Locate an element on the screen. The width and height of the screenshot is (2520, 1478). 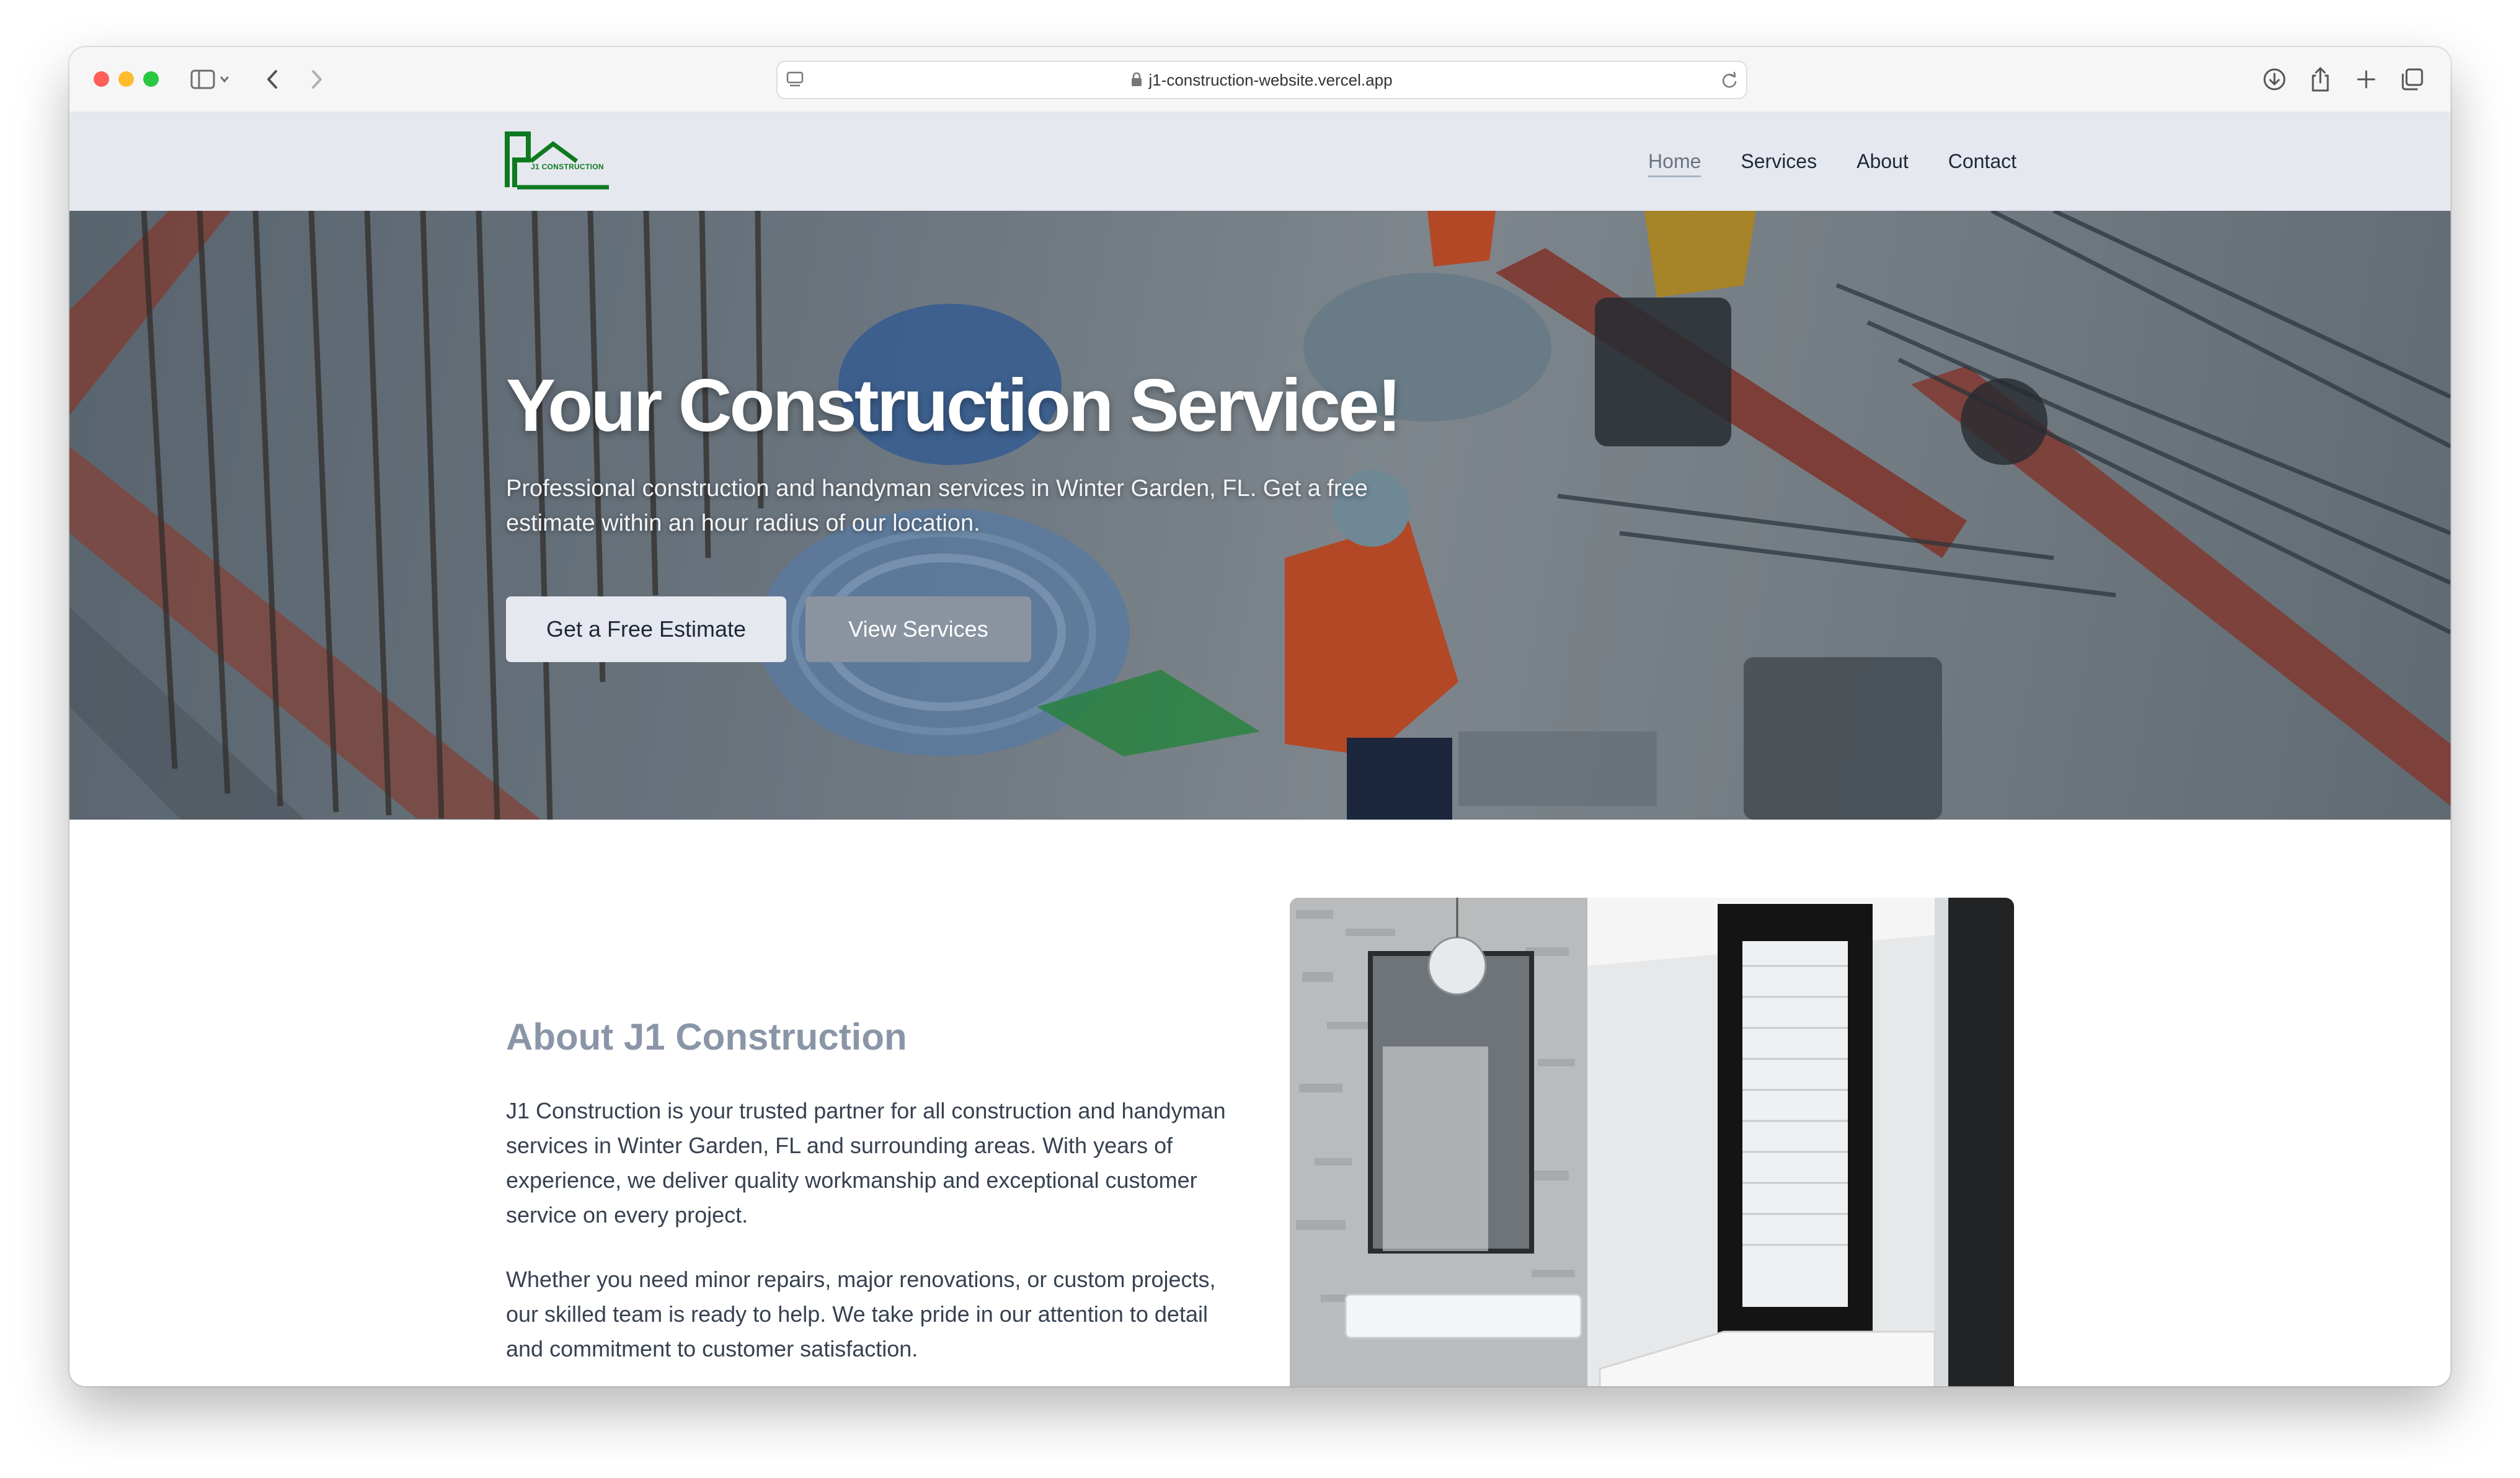
close-window-button is located at coordinates (101, 79).